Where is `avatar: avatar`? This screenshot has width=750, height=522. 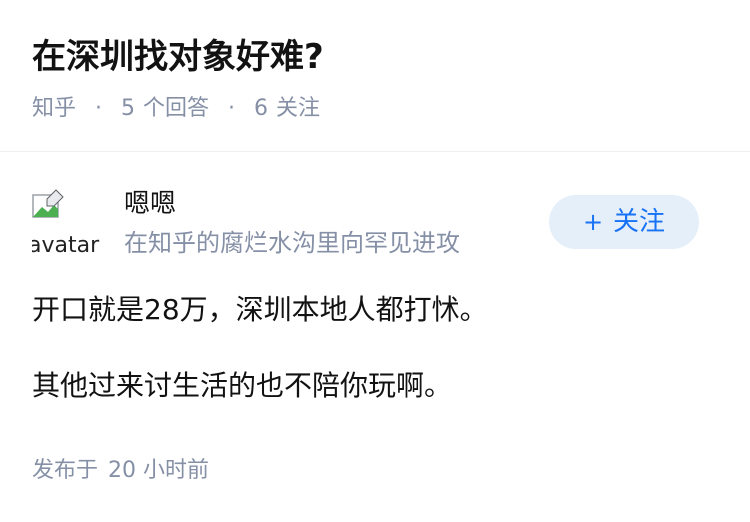
avatar: avatar is located at coordinates (66, 223).